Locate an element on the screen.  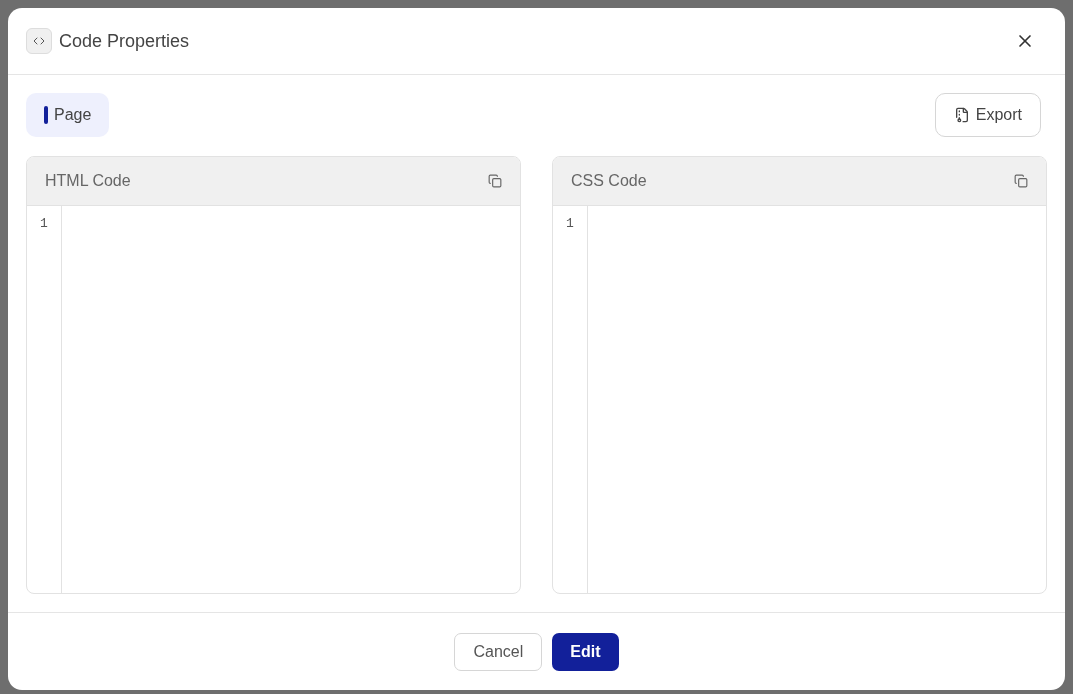
cancel-button: Cancel is located at coordinates (498, 651).